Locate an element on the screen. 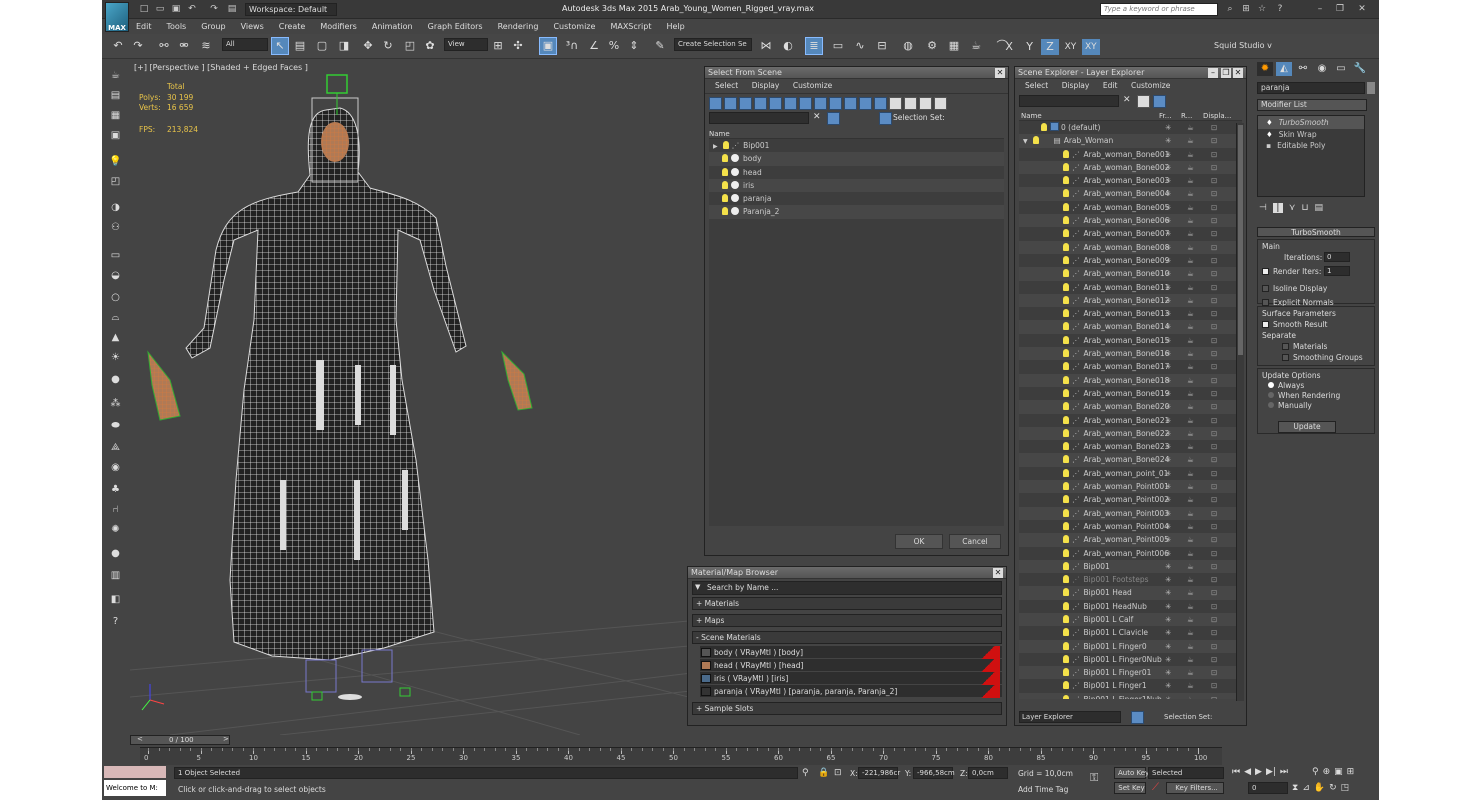  zoom-icon: ⚲ is located at coordinates (1315, 772).